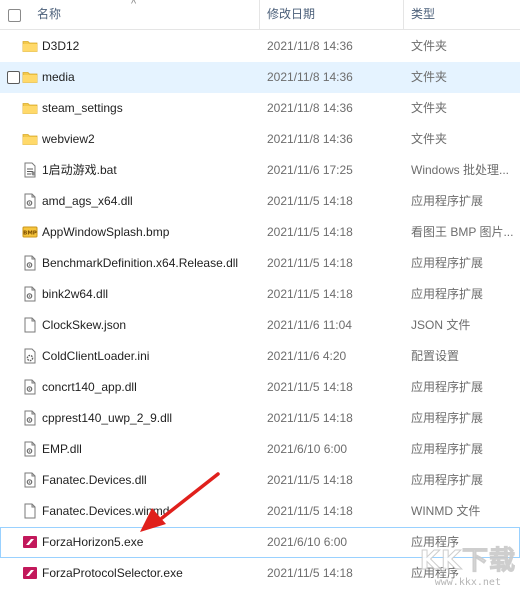  I want to click on file-name: BenchmarkDefinition.x64.Release.dll, so click(140, 263).